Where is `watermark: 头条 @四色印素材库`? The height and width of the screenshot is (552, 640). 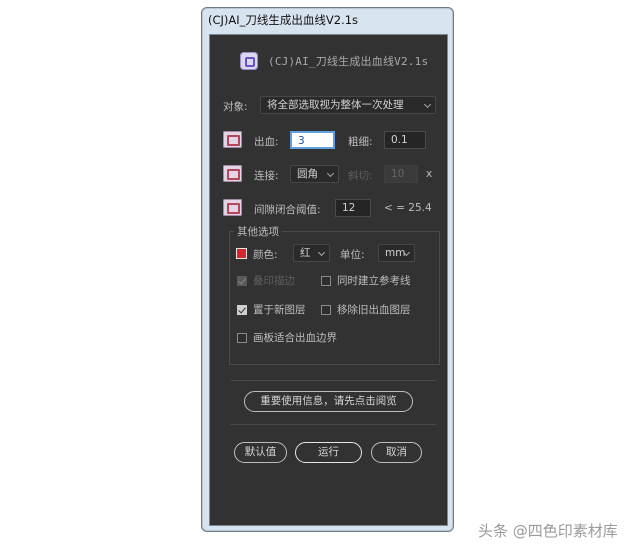
watermark: 头条 @四色印素材库 is located at coordinates (548, 531).